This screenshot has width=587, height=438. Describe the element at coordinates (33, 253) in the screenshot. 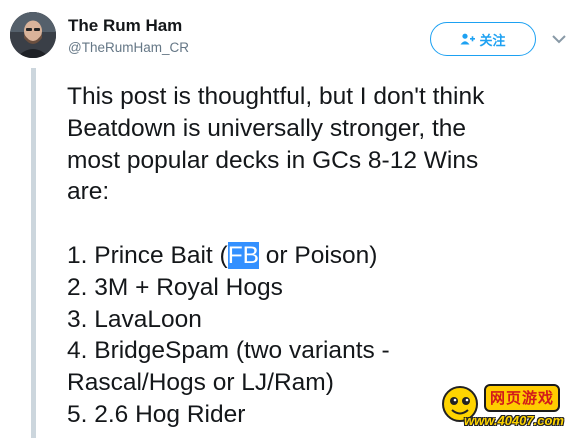

I see `thread-line` at that location.